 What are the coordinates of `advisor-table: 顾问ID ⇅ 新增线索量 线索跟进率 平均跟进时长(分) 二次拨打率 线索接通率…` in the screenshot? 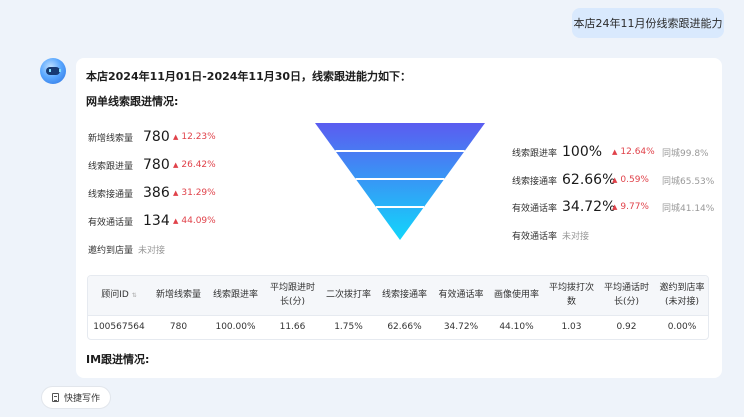 It's located at (398, 307).